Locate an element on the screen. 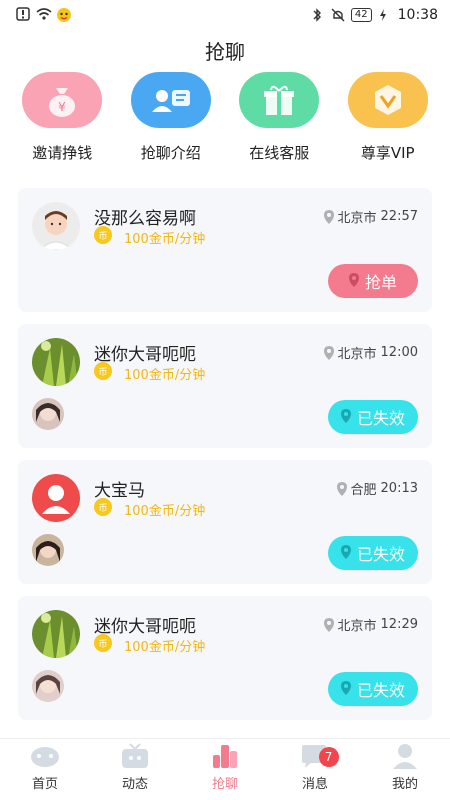 This screenshot has height=800, width=450. chat-request-card: 没那么容易啊 币 100金币/分钟 北京市 22:57 抢单 is located at coordinates (225, 250).